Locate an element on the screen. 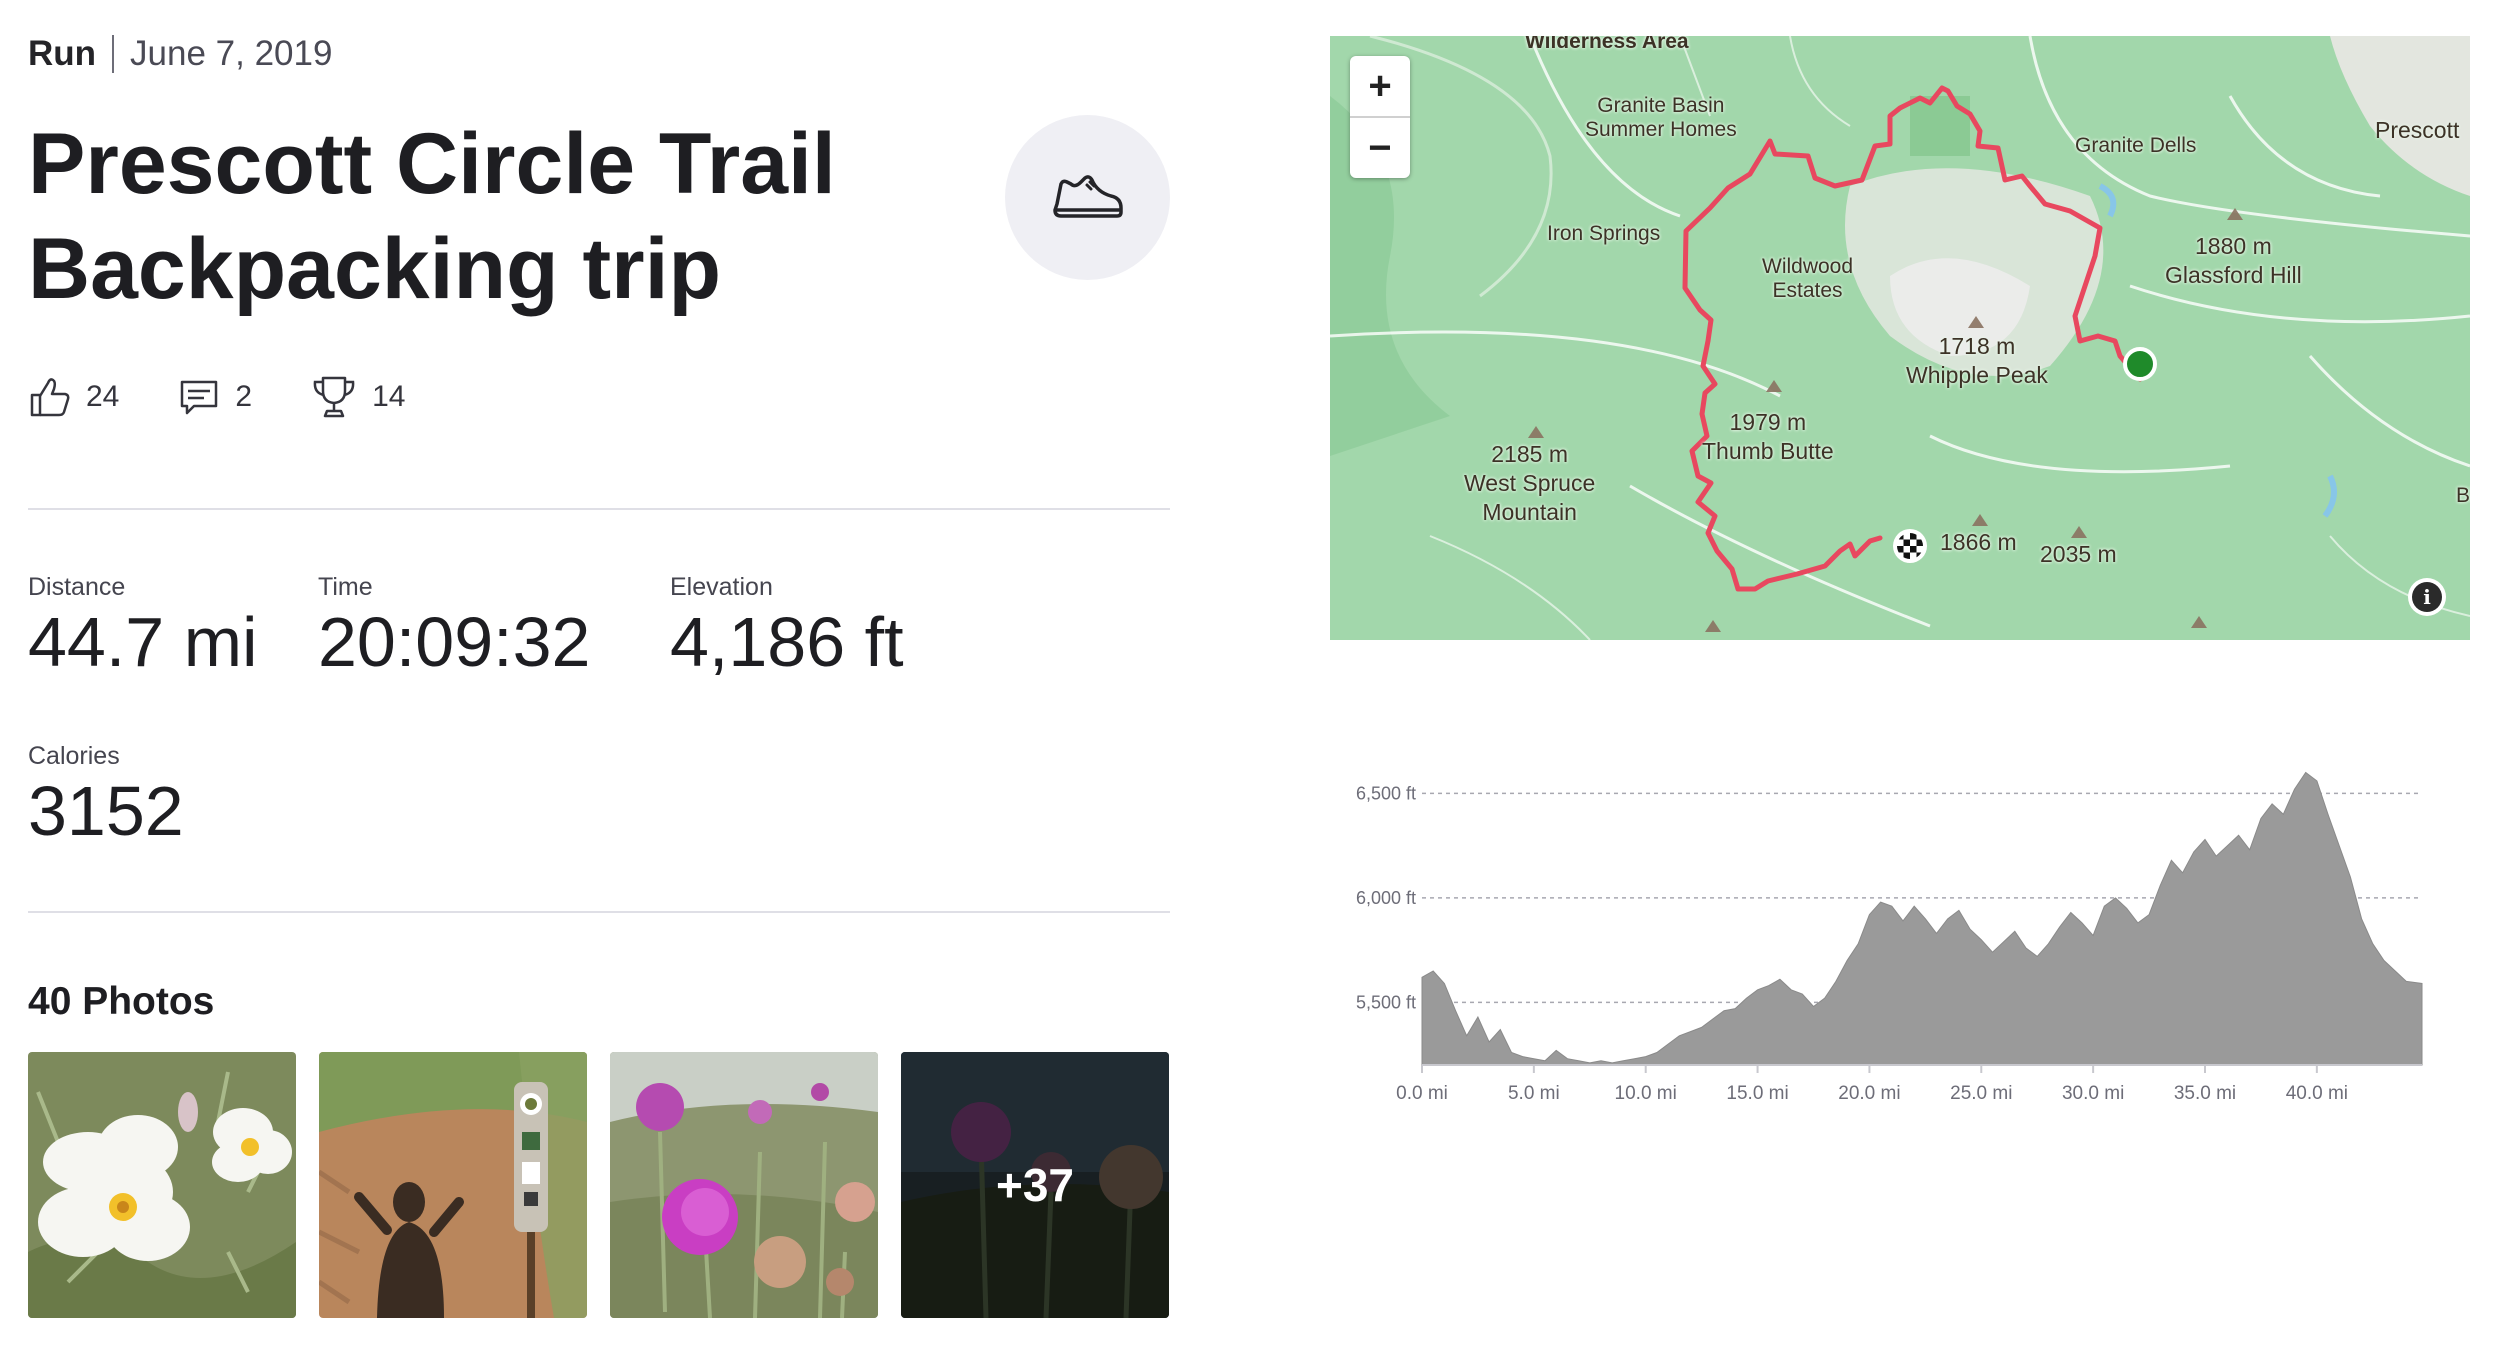 This screenshot has height=1350, width=2500. comments-count: 2 is located at coordinates (244, 396).